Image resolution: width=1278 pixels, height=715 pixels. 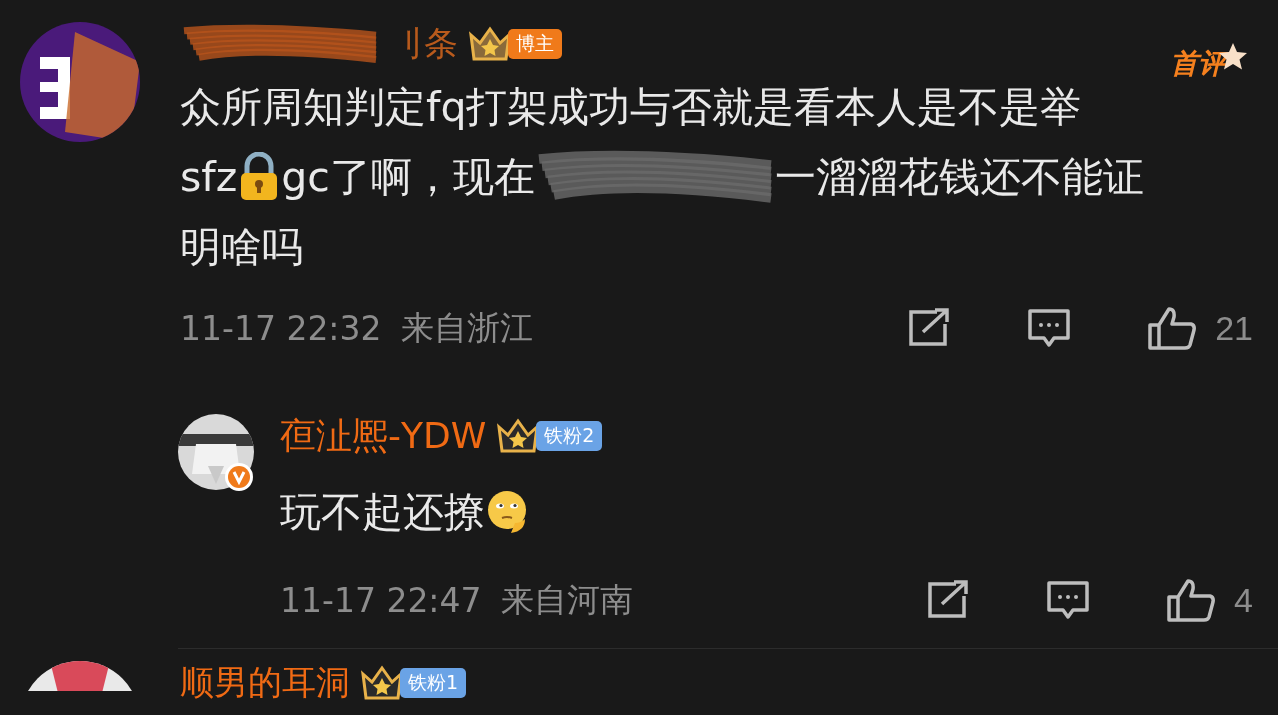 What do you see at coordinates (381, 600) in the screenshot?
I see `comment-time: 11-17 22:47` at bounding box center [381, 600].